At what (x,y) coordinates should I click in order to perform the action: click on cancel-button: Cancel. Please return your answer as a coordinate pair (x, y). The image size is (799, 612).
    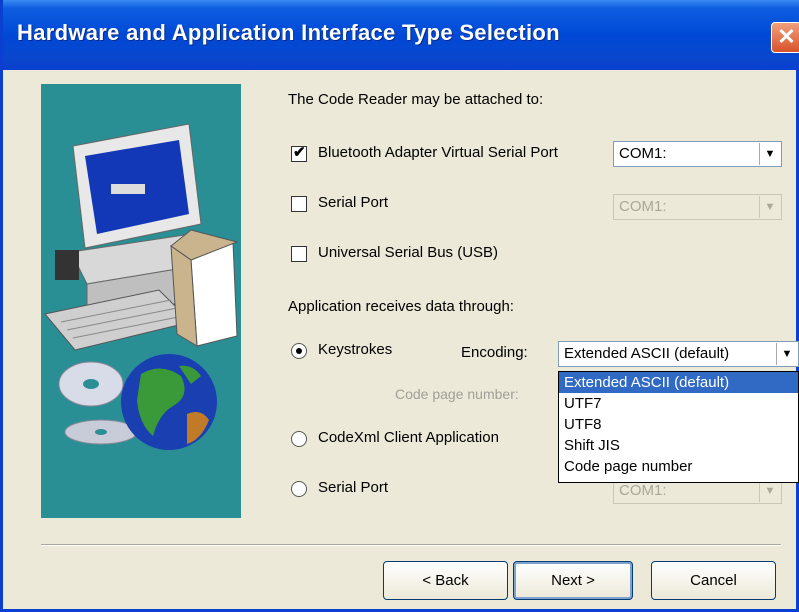
    Looking at the image, I should click on (713, 580).